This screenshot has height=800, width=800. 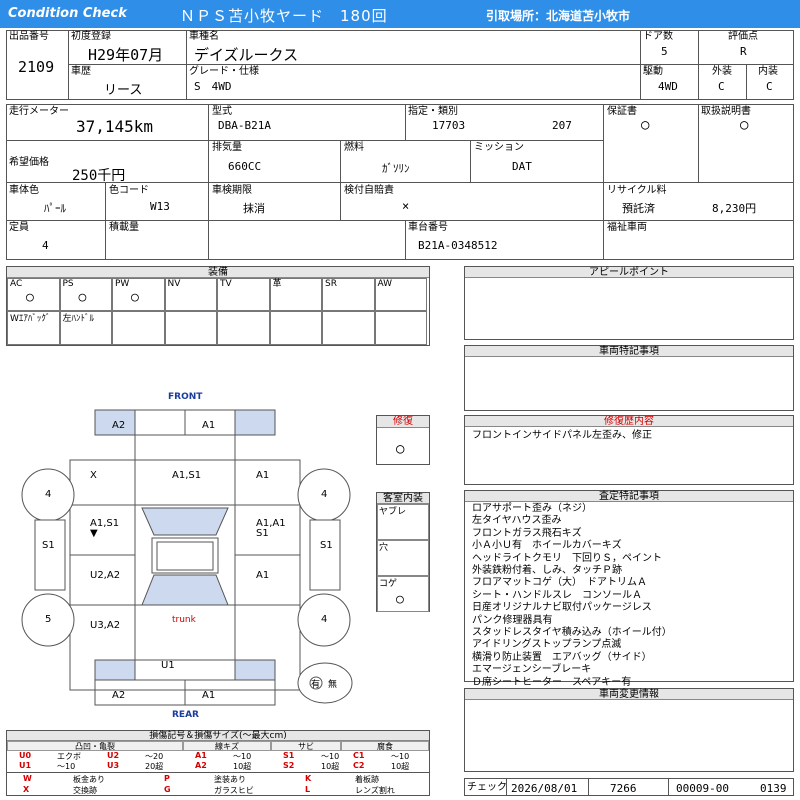 What do you see at coordinates (246, 55) in the screenshot?
I see `car-name: デイズルークス` at bounding box center [246, 55].